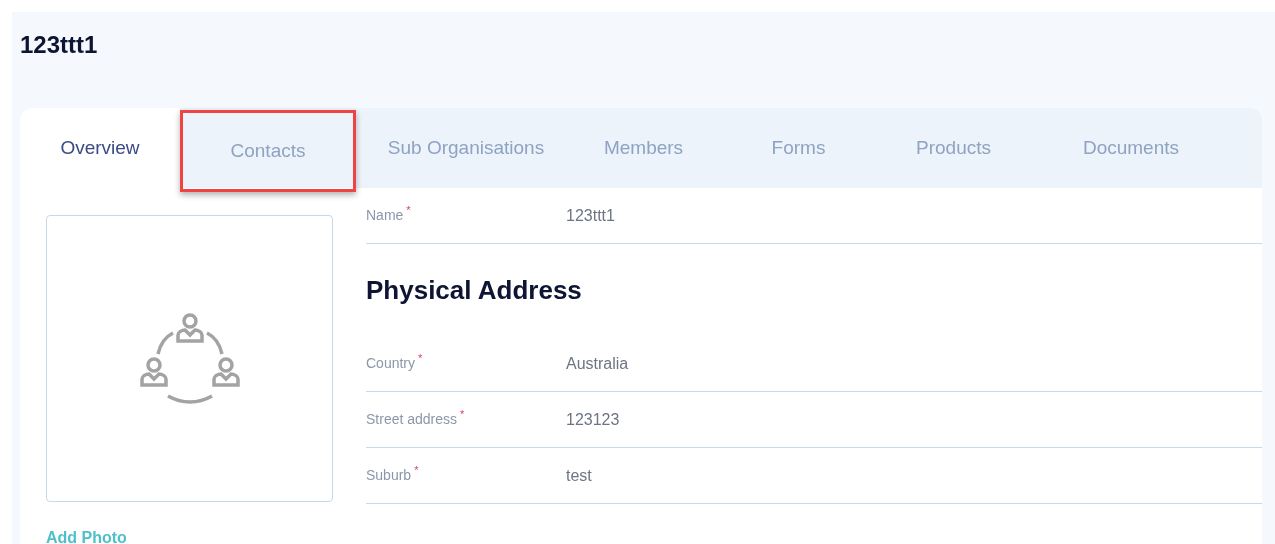 The image size is (1275, 544). Describe the element at coordinates (953, 148) in the screenshot. I see `tab: Products` at that location.